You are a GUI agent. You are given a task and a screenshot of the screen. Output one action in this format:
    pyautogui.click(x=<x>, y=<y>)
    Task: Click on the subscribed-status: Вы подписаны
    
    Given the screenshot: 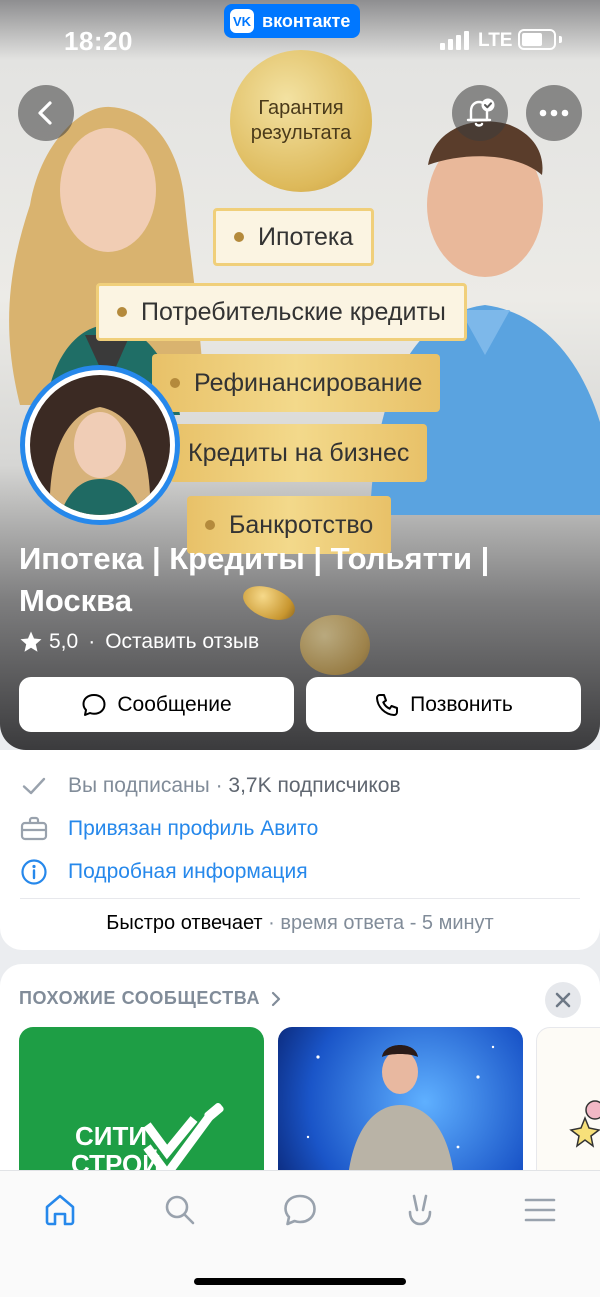 What is the action you would take?
    pyautogui.click(x=139, y=785)
    